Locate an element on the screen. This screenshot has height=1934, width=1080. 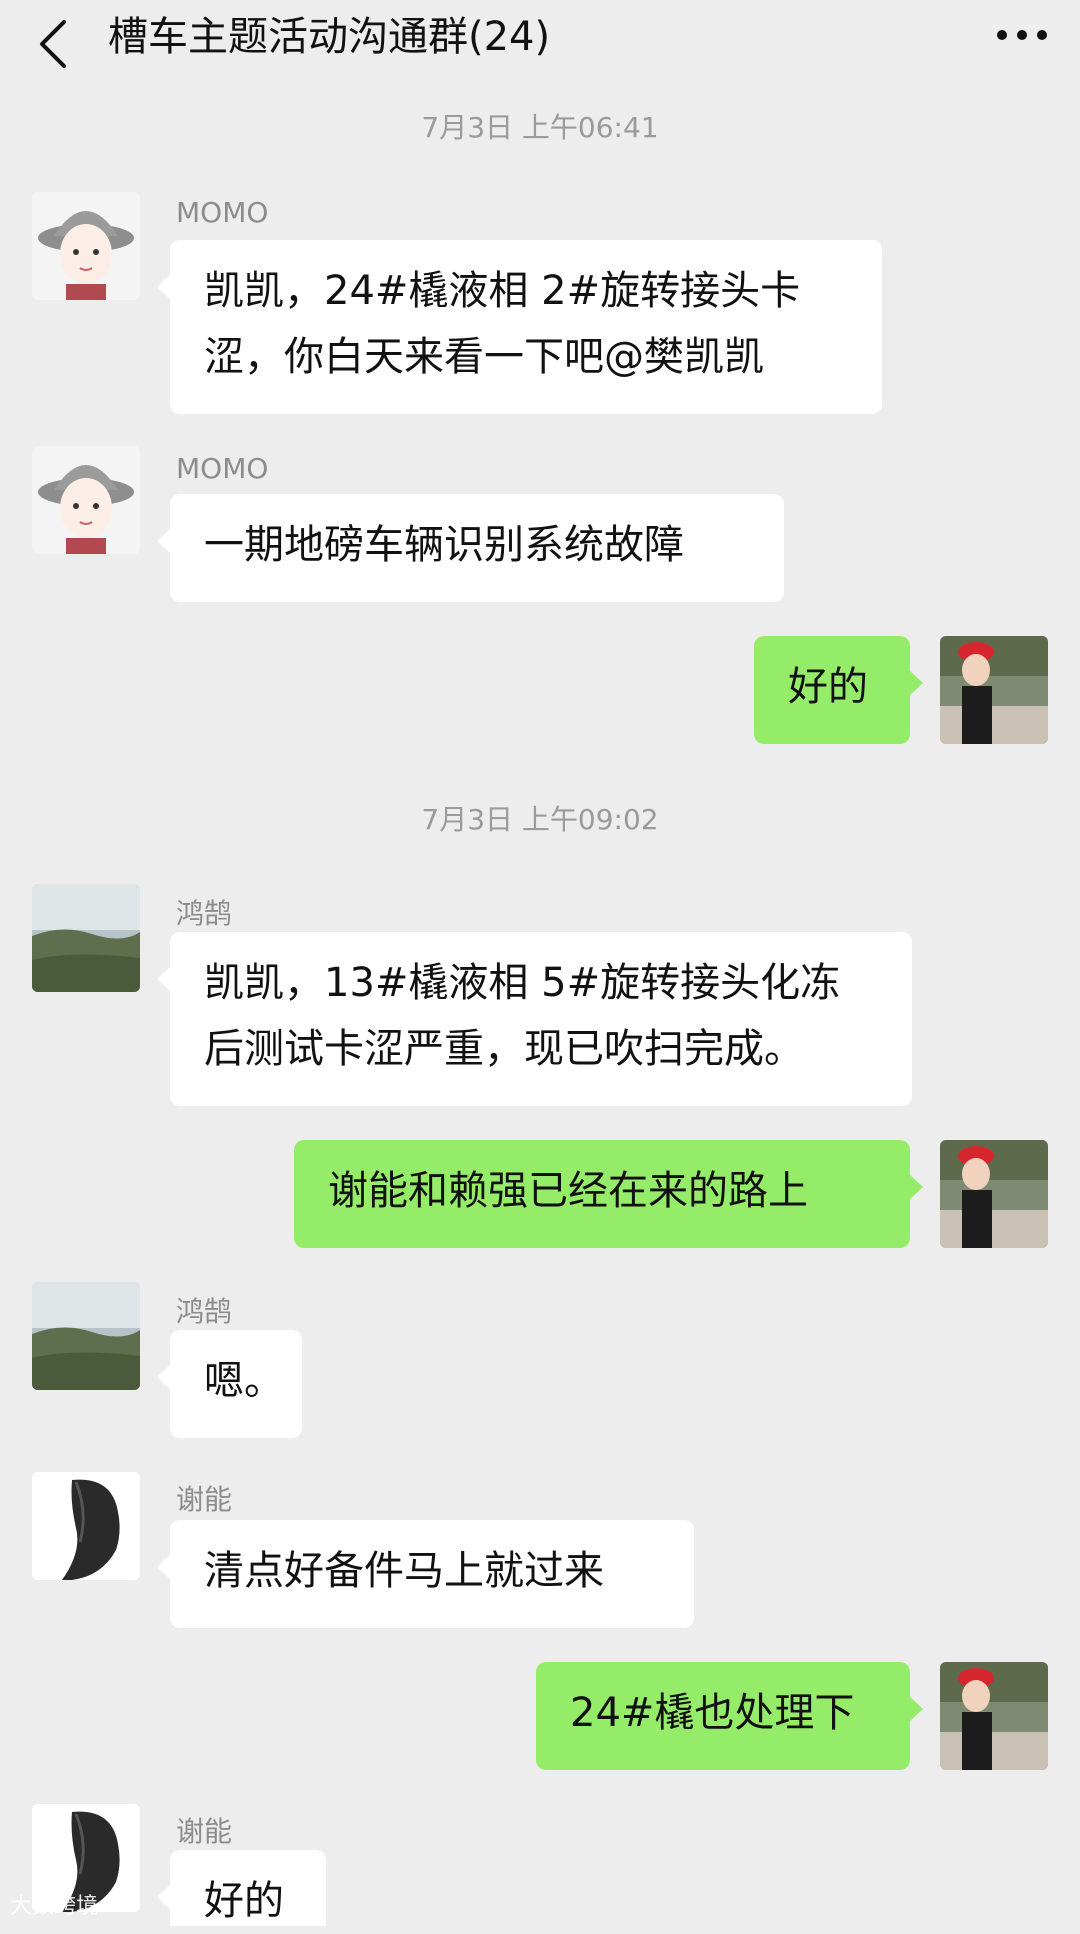
message-bubble-outgoing: 好的 is located at coordinates (838, 690).